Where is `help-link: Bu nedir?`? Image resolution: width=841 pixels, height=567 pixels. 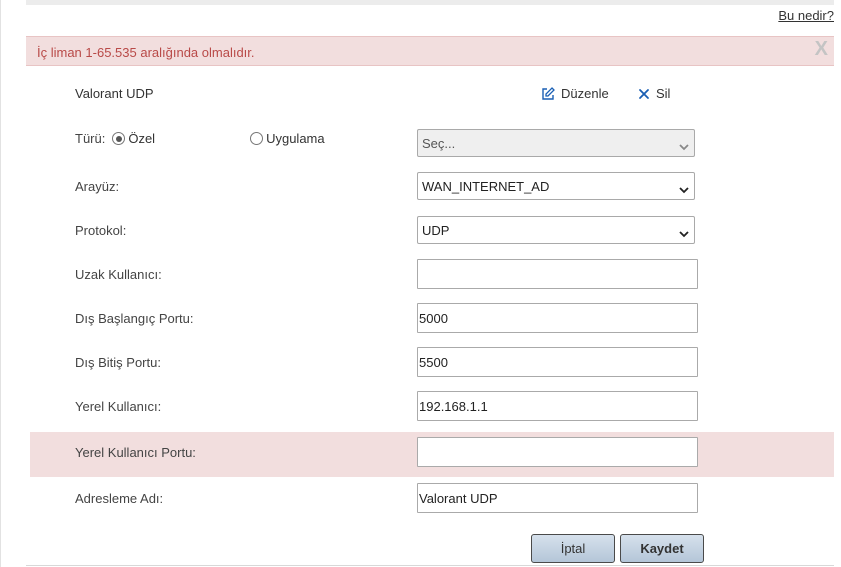
help-link: Bu nedir? is located at coordinates (806, 15).